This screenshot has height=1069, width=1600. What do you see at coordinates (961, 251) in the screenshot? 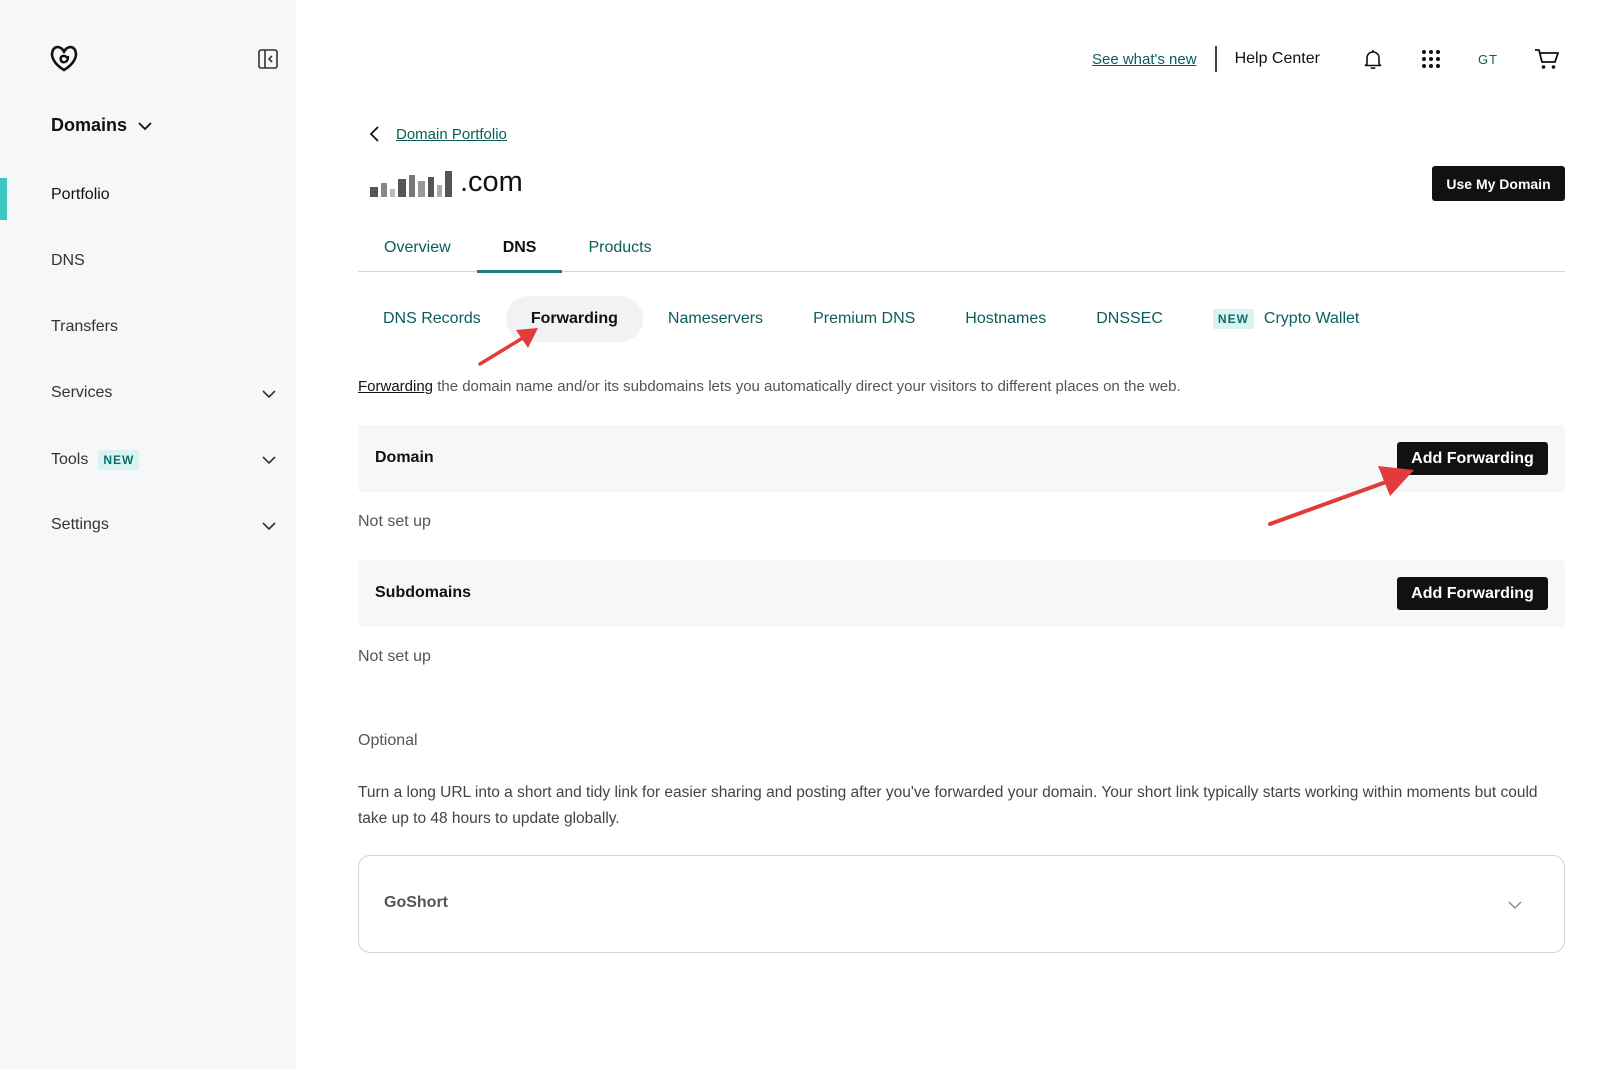
I see `main-tabs: Overview DNS Products` at bounding box center [961, 251].